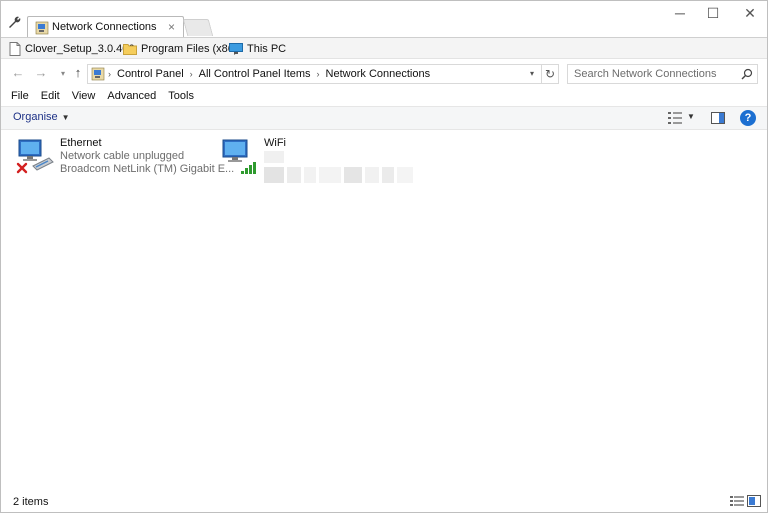 The image size is (768, 513). I want to click on new-tab-button, so click(198, 27).